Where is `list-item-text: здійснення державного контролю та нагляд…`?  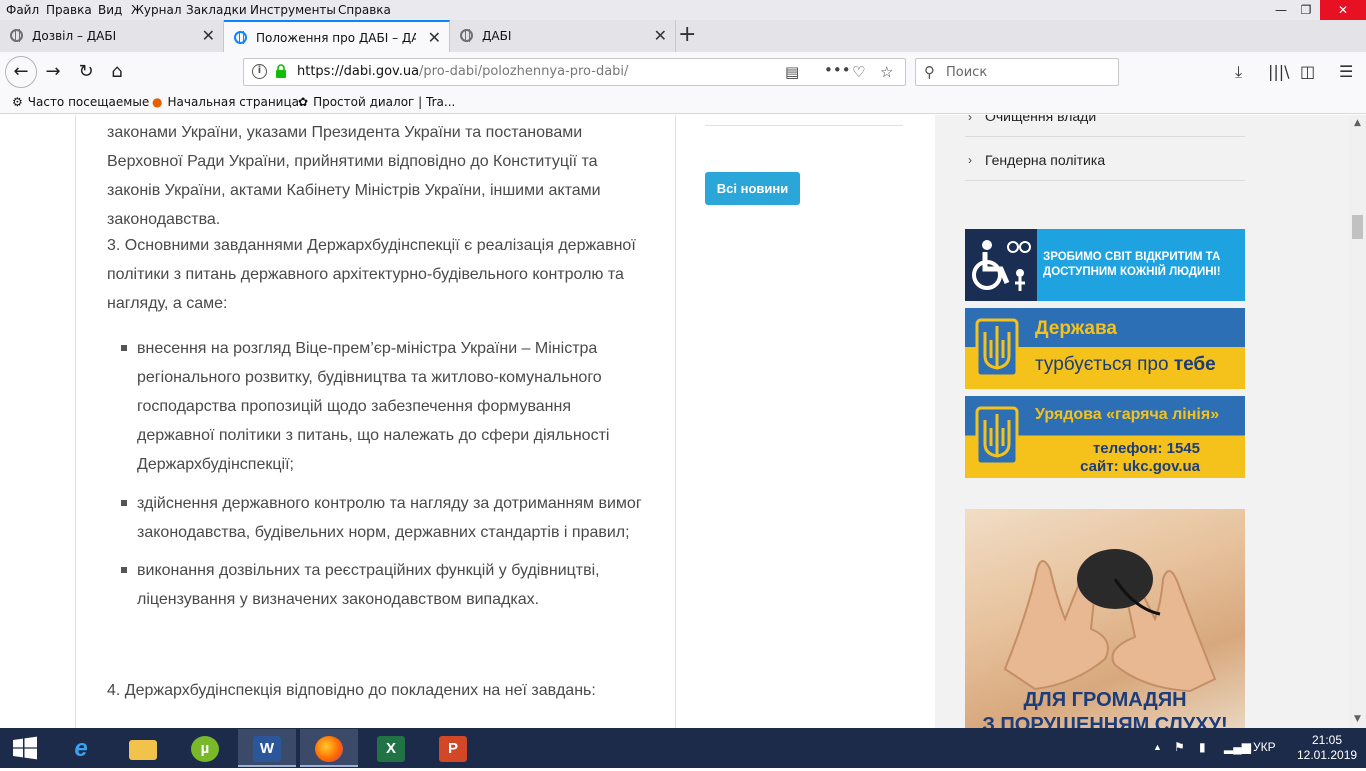 list-item-text: здійснення державного контролю та нагляд… is located at coordinates (389, 518).